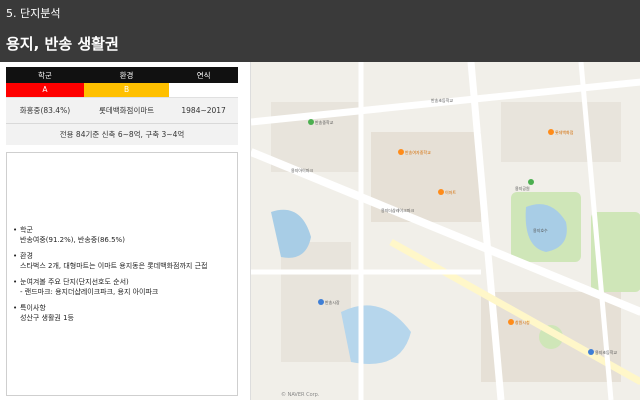 Image resolution: width=640 pixels, height=400 pixels. Describe the element at coordinates (564, 132) in the screenshot. I see `map-label: 롯데백화점` at that location.